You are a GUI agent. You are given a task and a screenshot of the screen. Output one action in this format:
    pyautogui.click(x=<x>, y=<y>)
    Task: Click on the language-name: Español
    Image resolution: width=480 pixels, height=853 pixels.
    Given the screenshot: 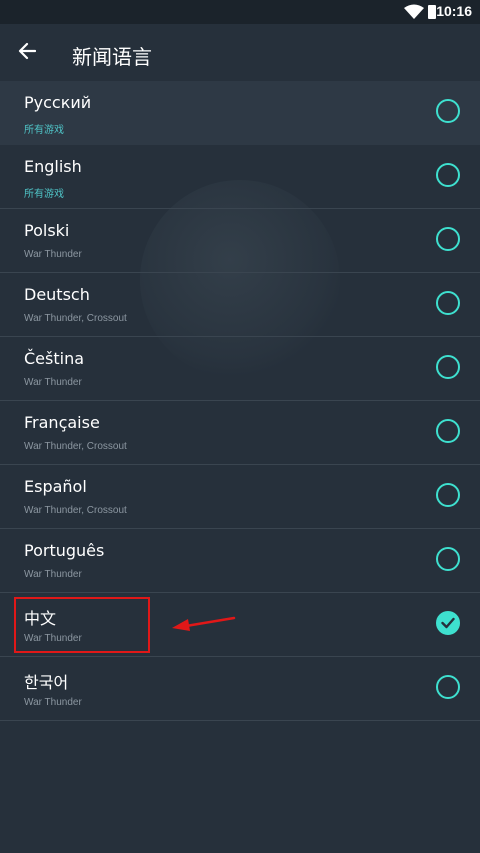 What is the action you would take?
    pyautogui.click(x=55, y=486)
    